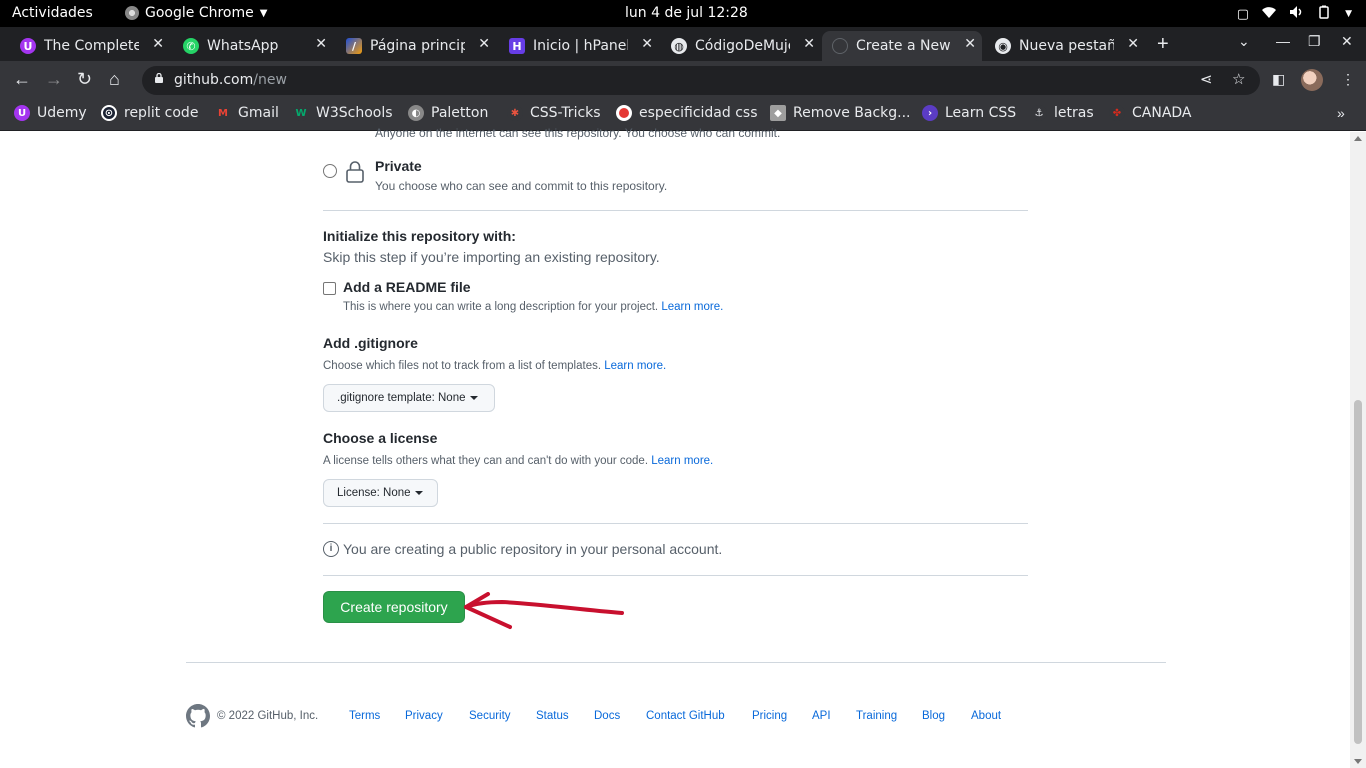 The width and height of the screenshot is (1366, 768). What do you see at coordinates (635, 366) in the screenshot?
I see `gitignore-learn-more-link: Learn more.` at bounding box center [635, 366].